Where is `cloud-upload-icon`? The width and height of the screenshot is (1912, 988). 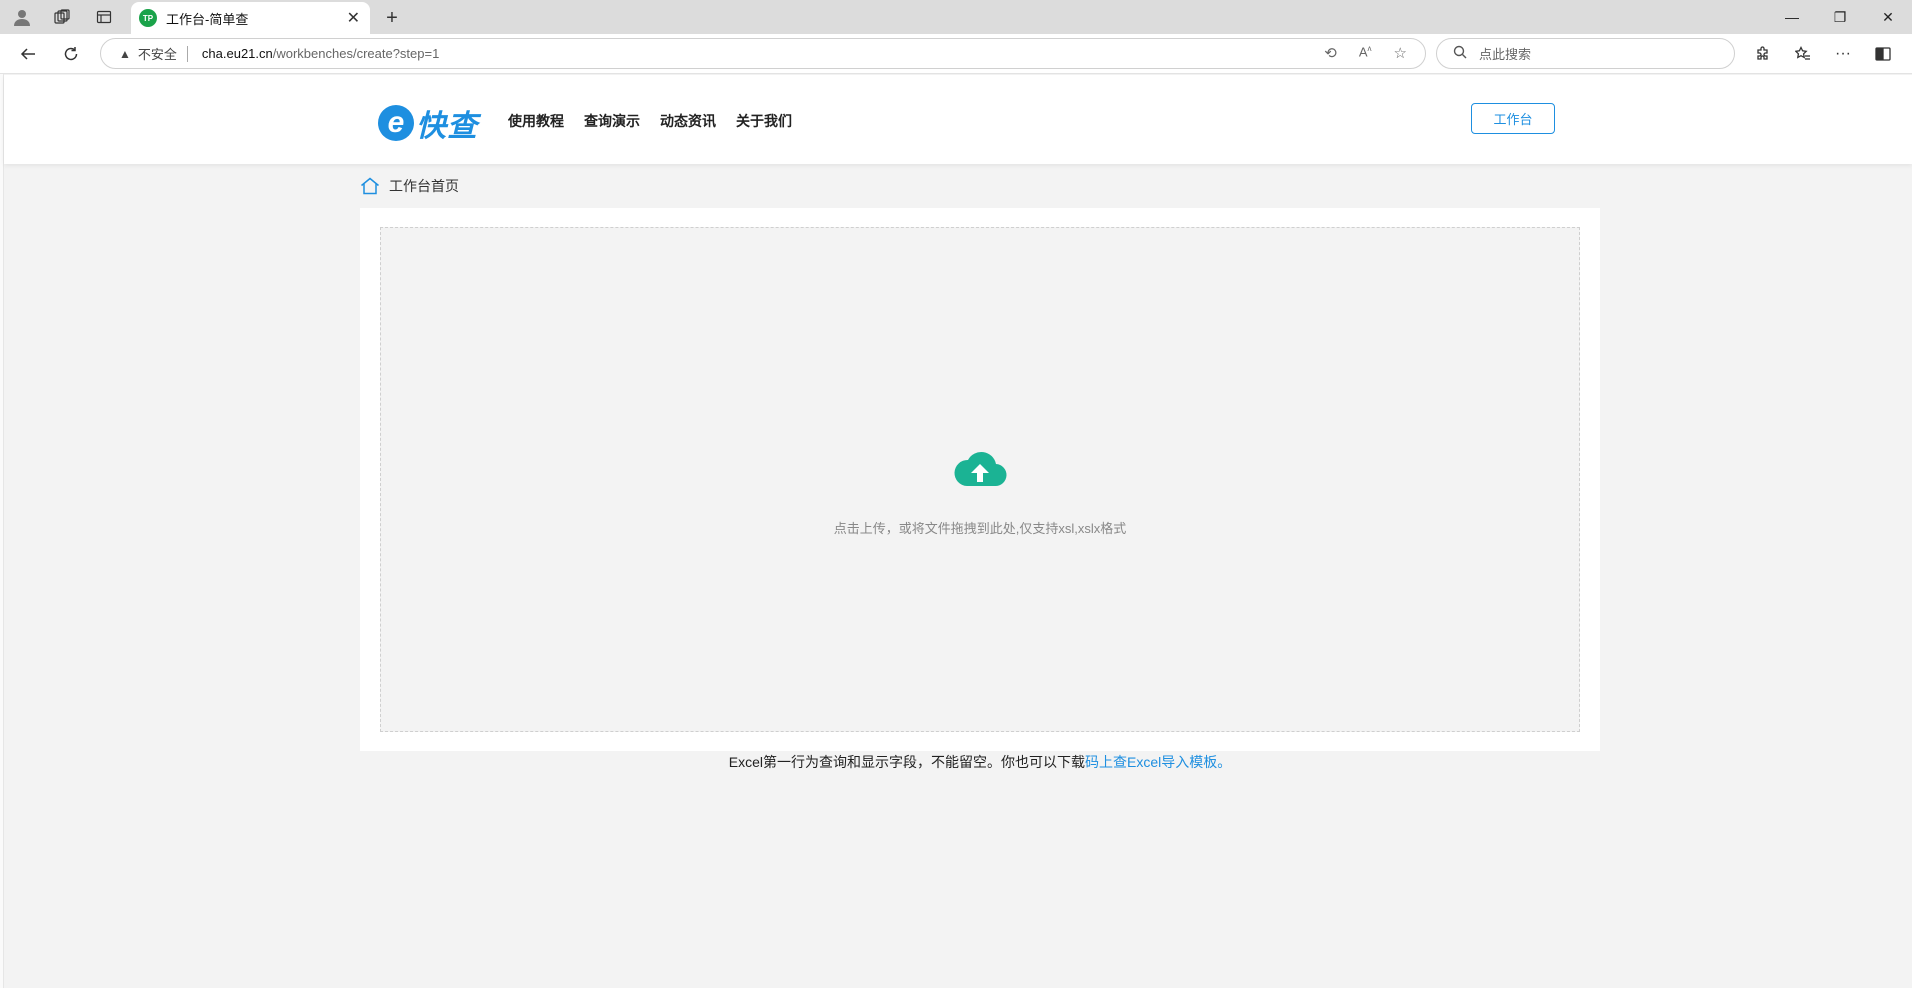
cloud-upload-icon is located at coordinates (980, 470).